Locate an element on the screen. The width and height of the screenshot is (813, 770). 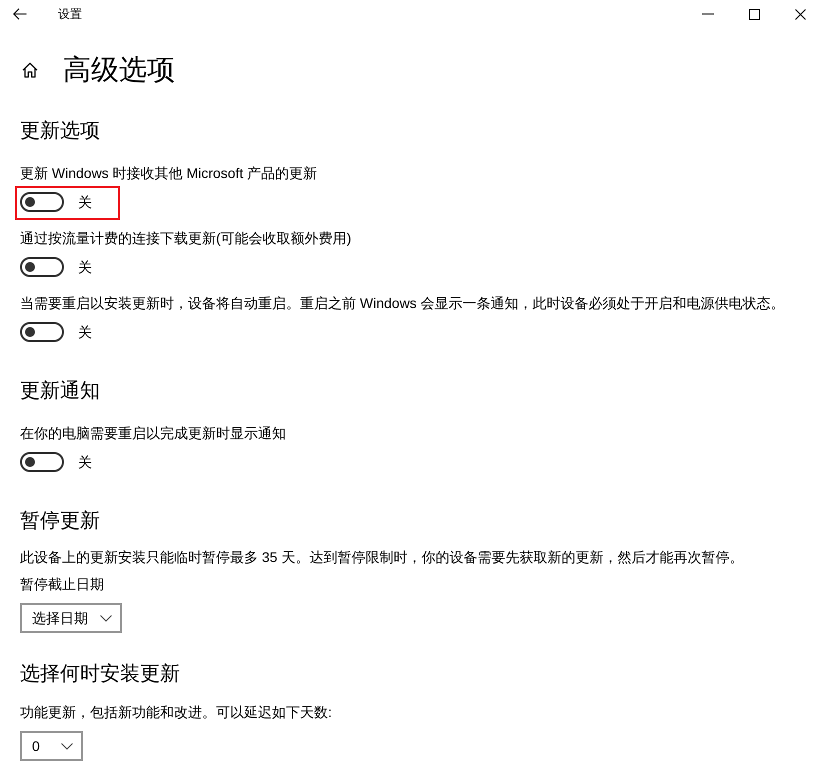
setting-label: 更新 Windows 时接收其他 Microsoft 产品的更新 is located at coordinates (169, 173).